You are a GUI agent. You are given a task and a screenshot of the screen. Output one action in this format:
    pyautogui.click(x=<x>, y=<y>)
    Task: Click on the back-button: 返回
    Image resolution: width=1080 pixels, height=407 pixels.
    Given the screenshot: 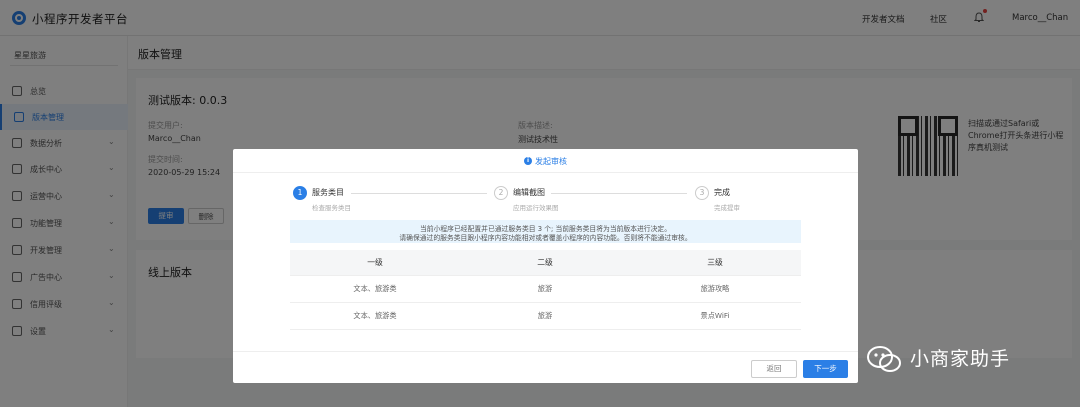 What is the action you would take?
    pyautogui.click(x=774, y=369)
    